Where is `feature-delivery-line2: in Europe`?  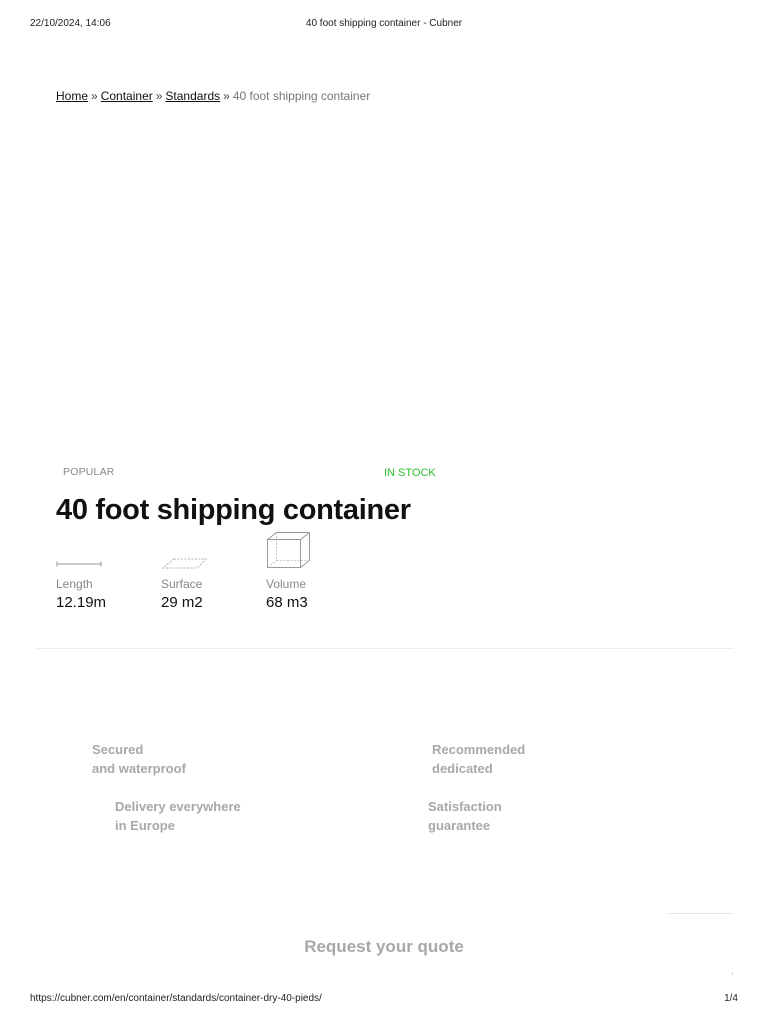 feature-delivery-line2: in Europe is located at coordinates (145, 825).